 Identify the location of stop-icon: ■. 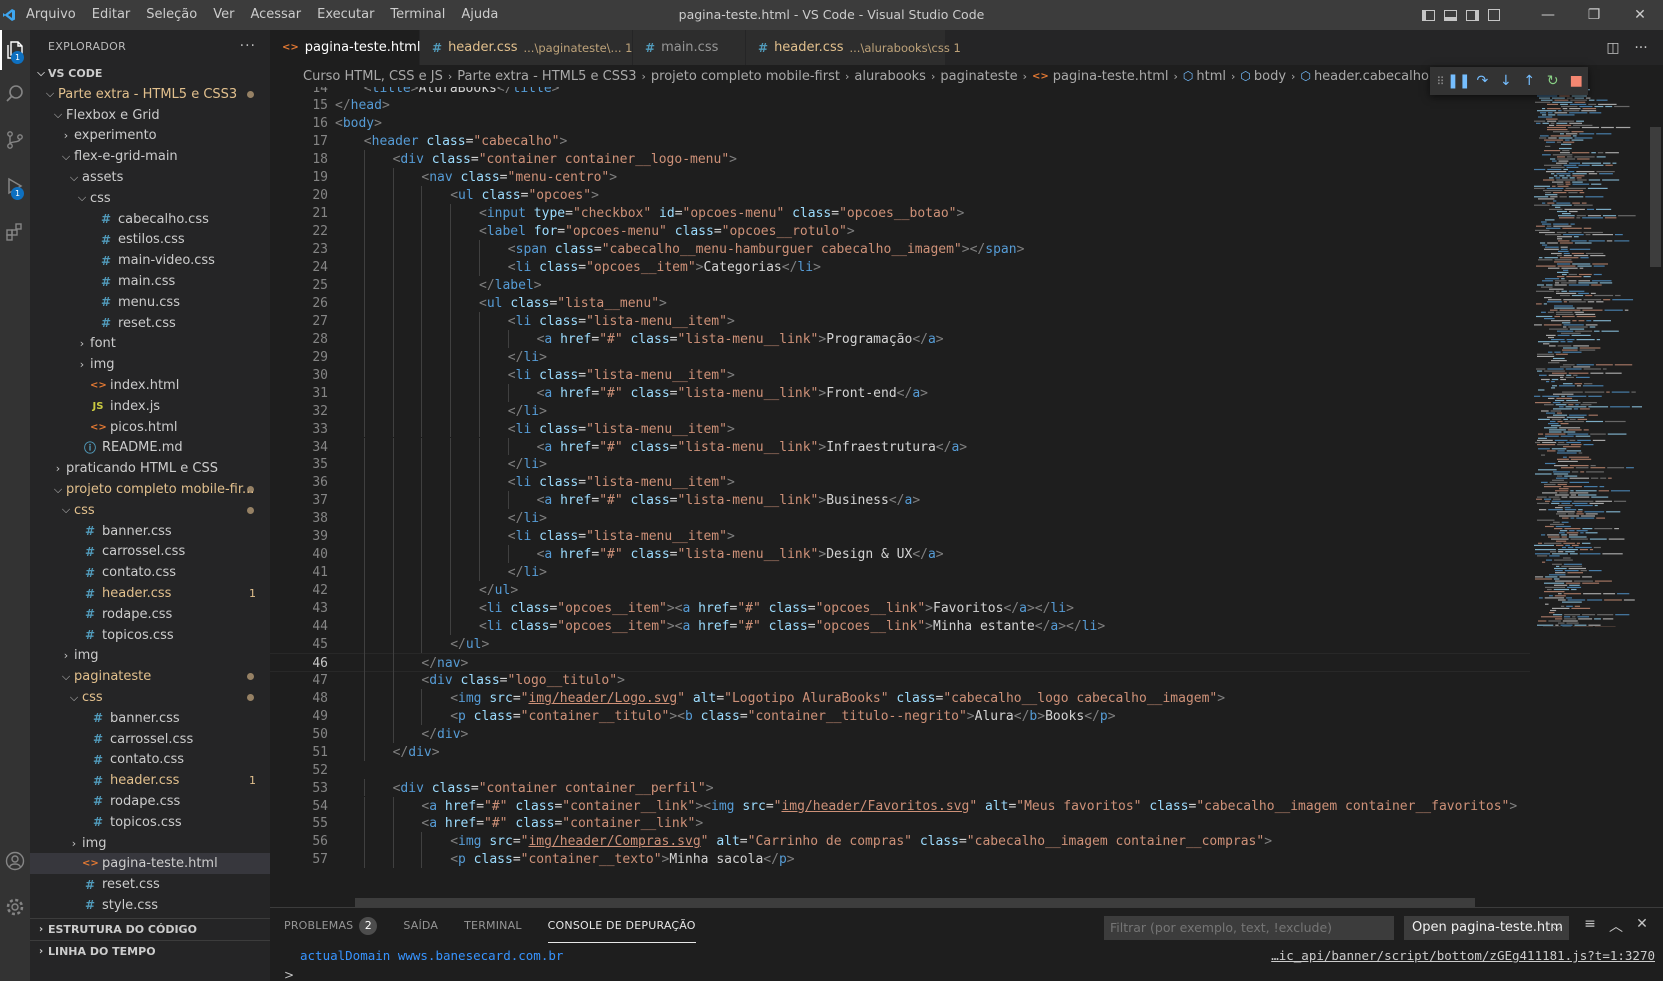
(1575, 81).